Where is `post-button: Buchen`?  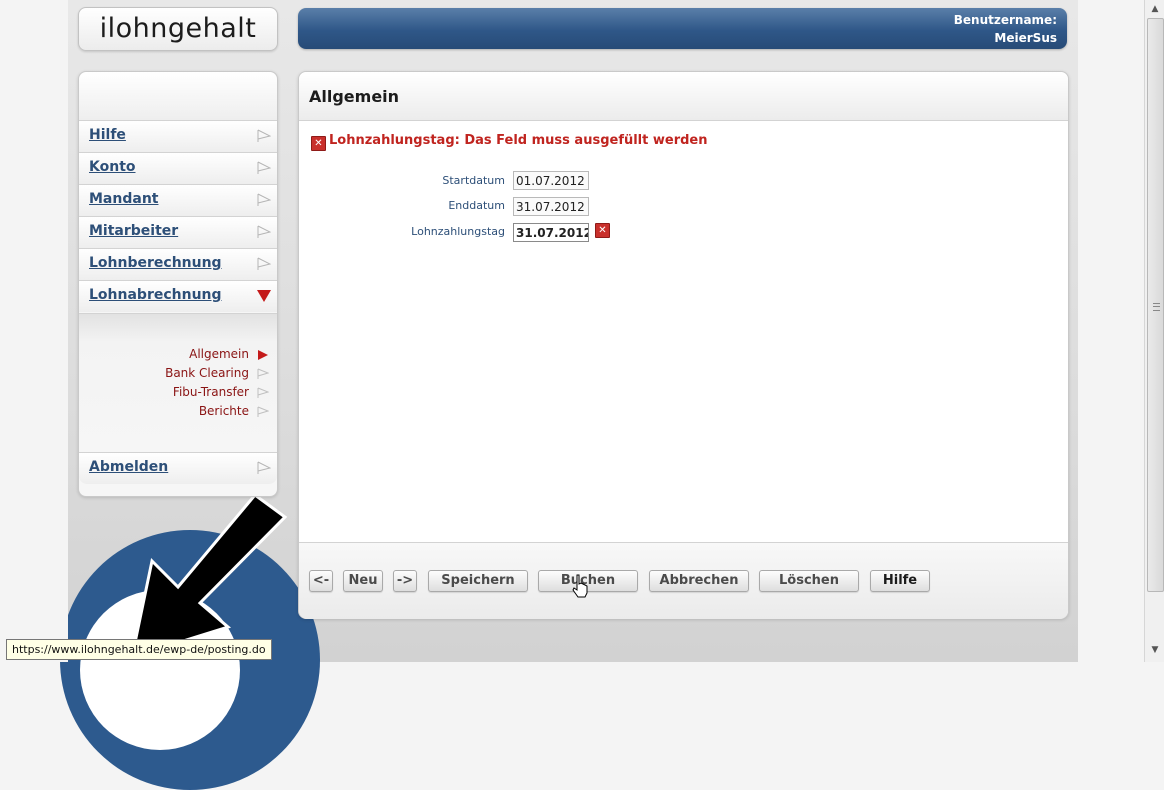 post-button: Buchen is located at coordinates (588, 581).